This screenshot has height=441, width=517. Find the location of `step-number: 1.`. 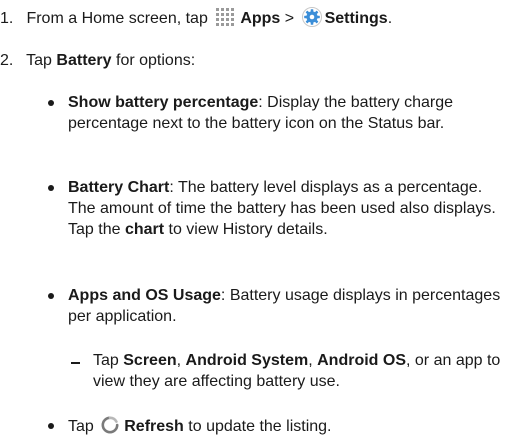

step-number: 1. is located at coordinates (7, 18).